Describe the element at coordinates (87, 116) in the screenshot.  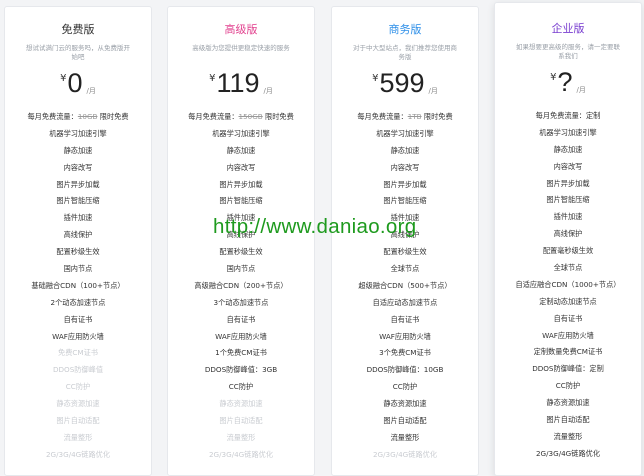
I see `struck-quota: 10GB` at that location.